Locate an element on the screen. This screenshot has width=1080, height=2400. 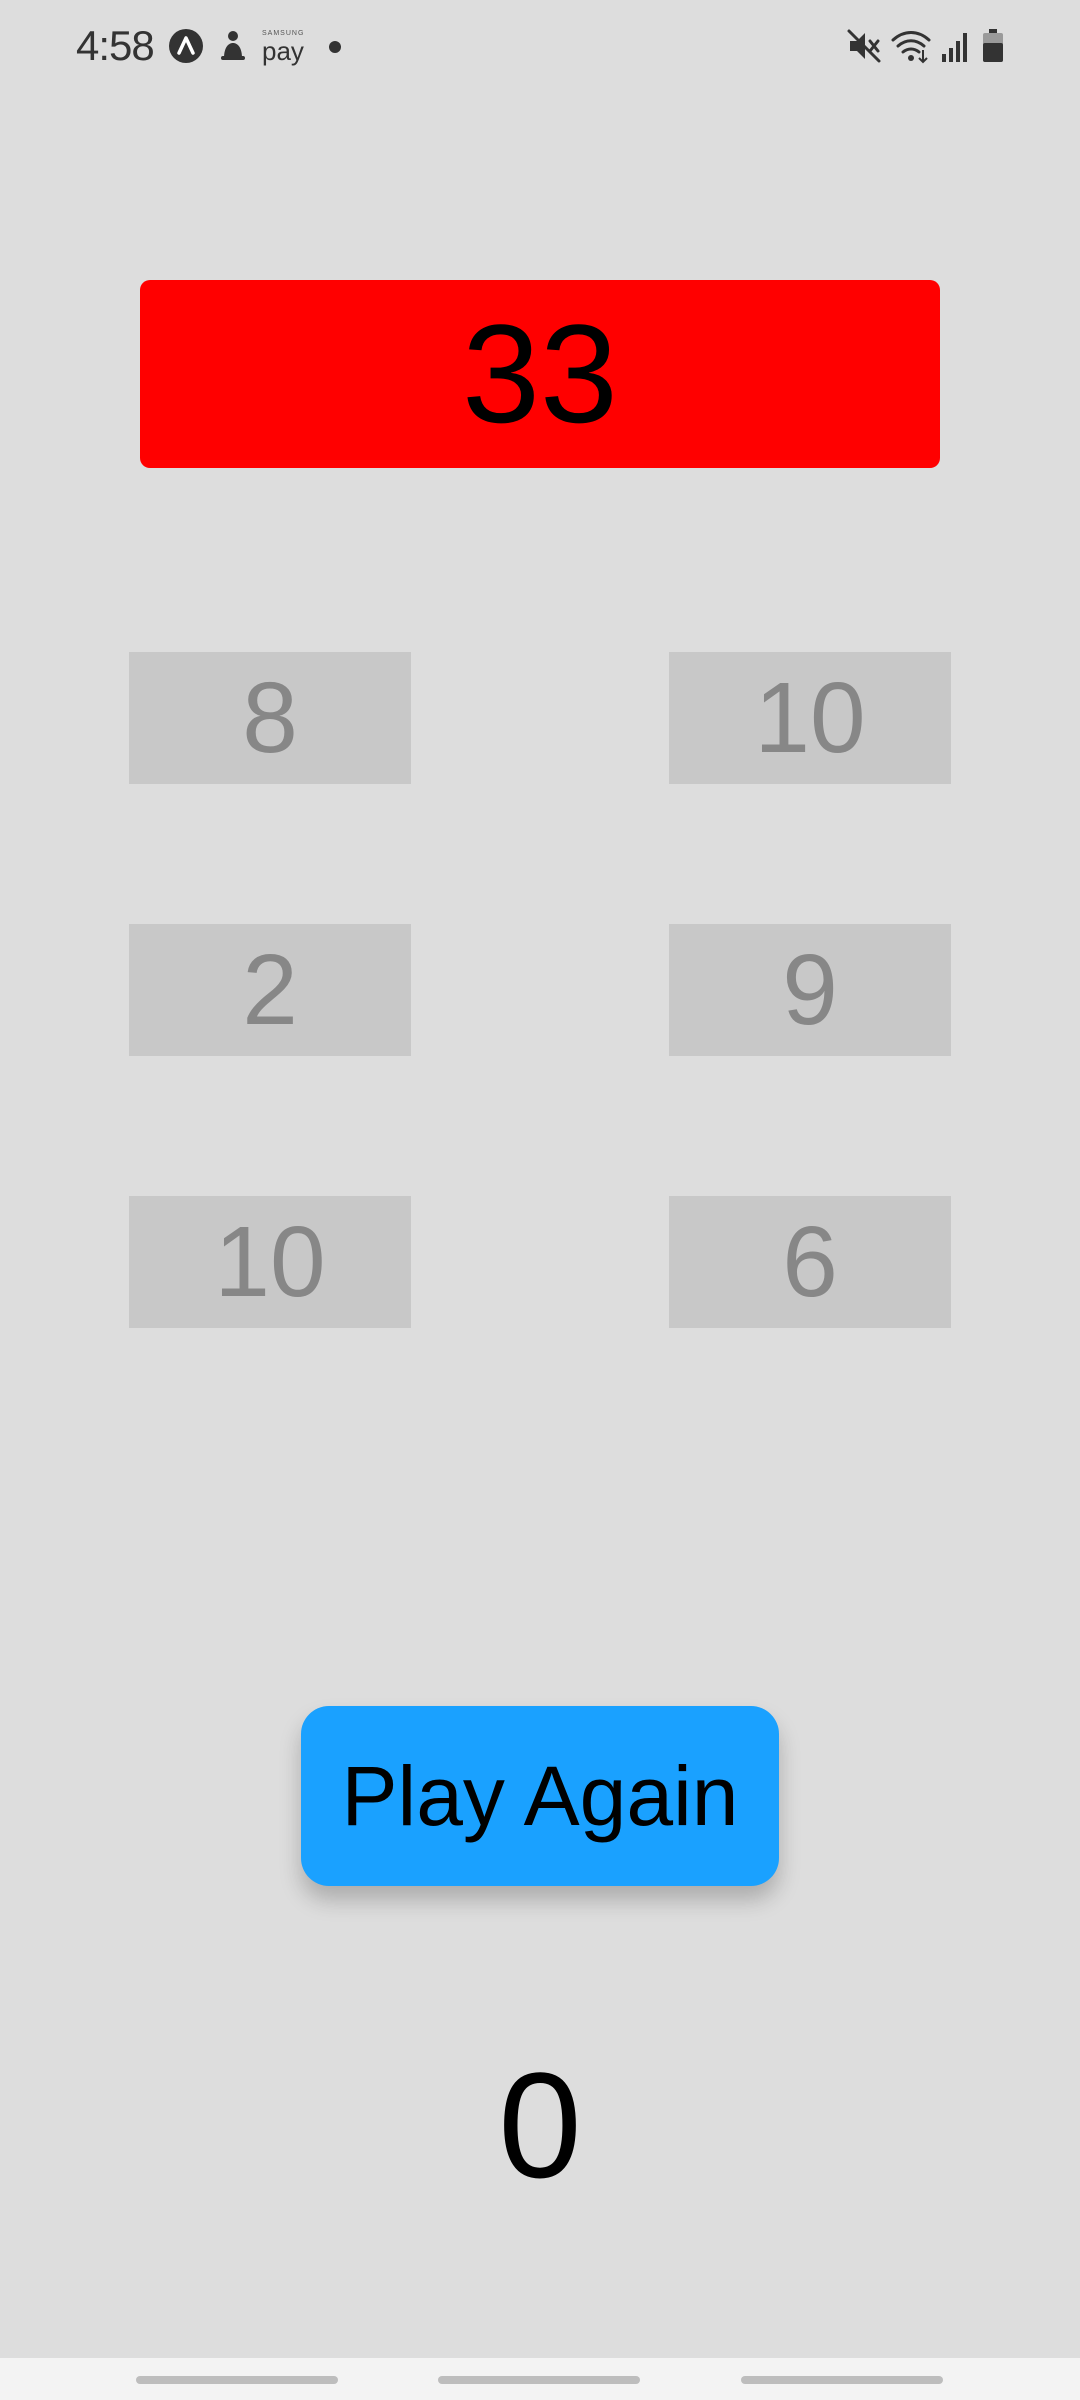
target-number: 33 is located at coordinates (540, 373).